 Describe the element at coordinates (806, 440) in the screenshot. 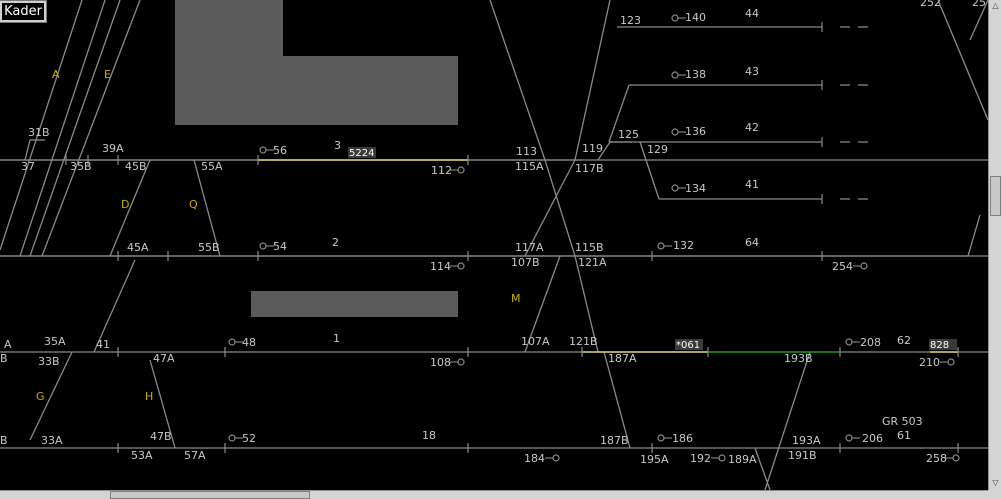

I see `switch-number-label: 193A` at that location.